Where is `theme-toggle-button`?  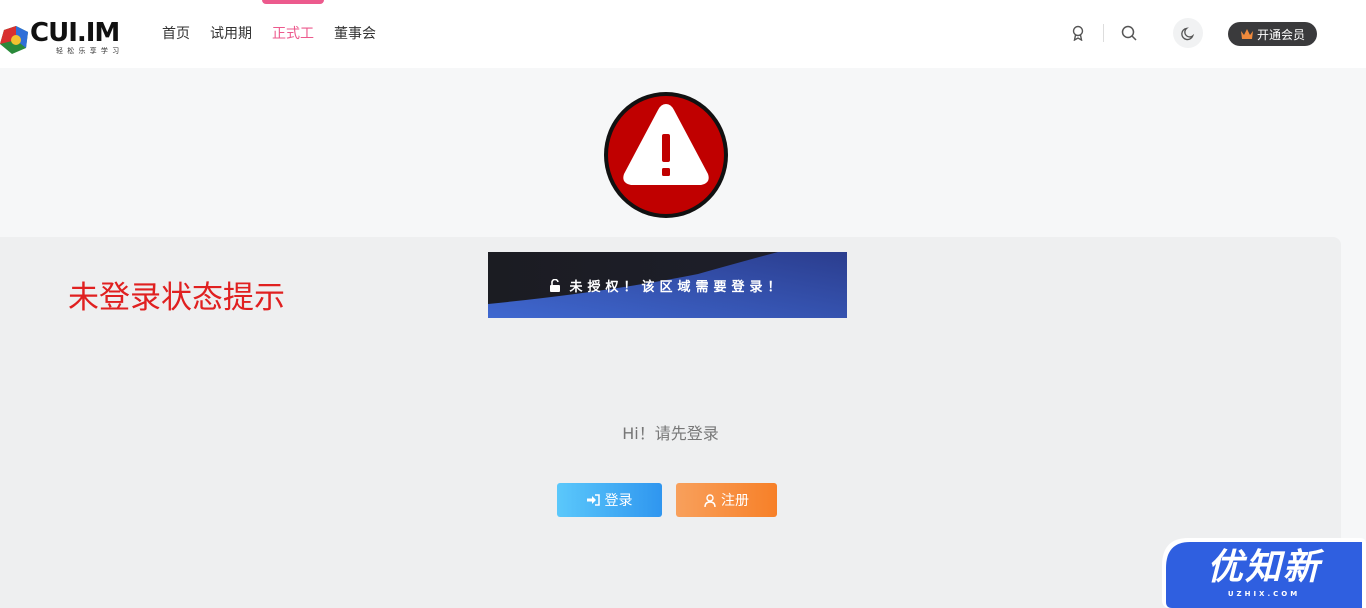 theme-toggle-button is located at coordinates (1188, 33).